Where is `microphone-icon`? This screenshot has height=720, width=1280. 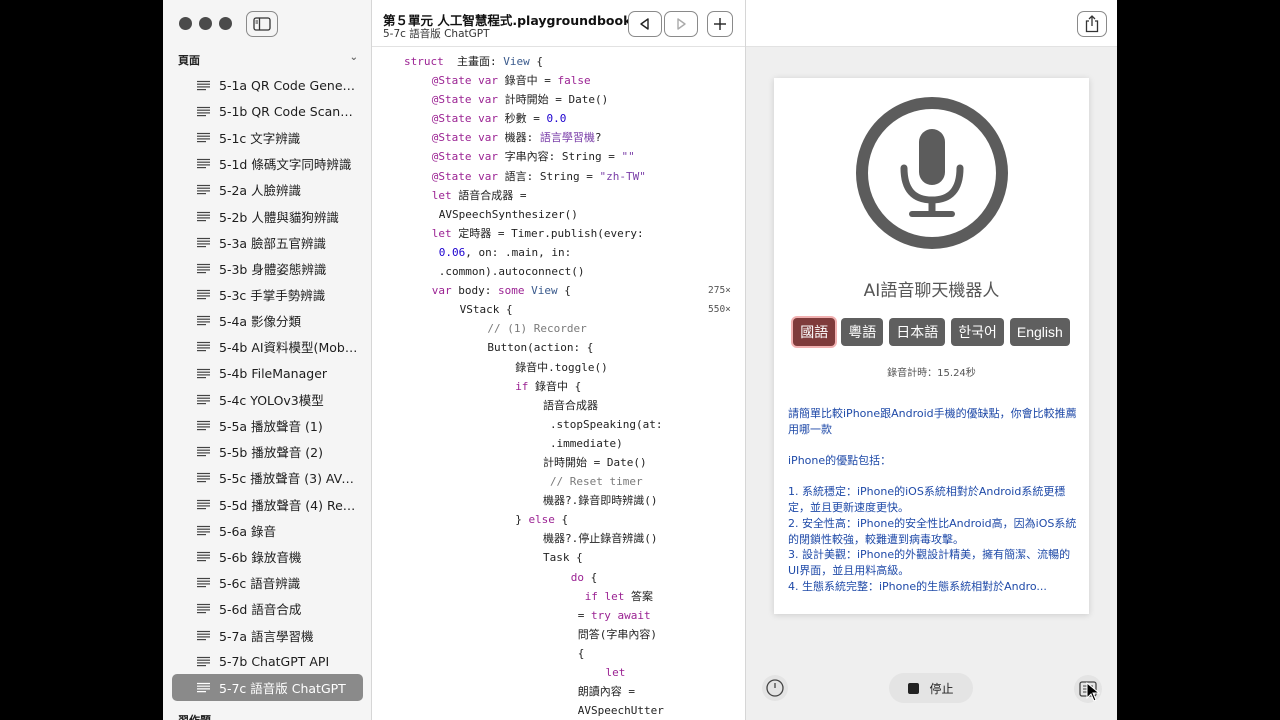
microphone-icon is located at coordinates (932, 173).